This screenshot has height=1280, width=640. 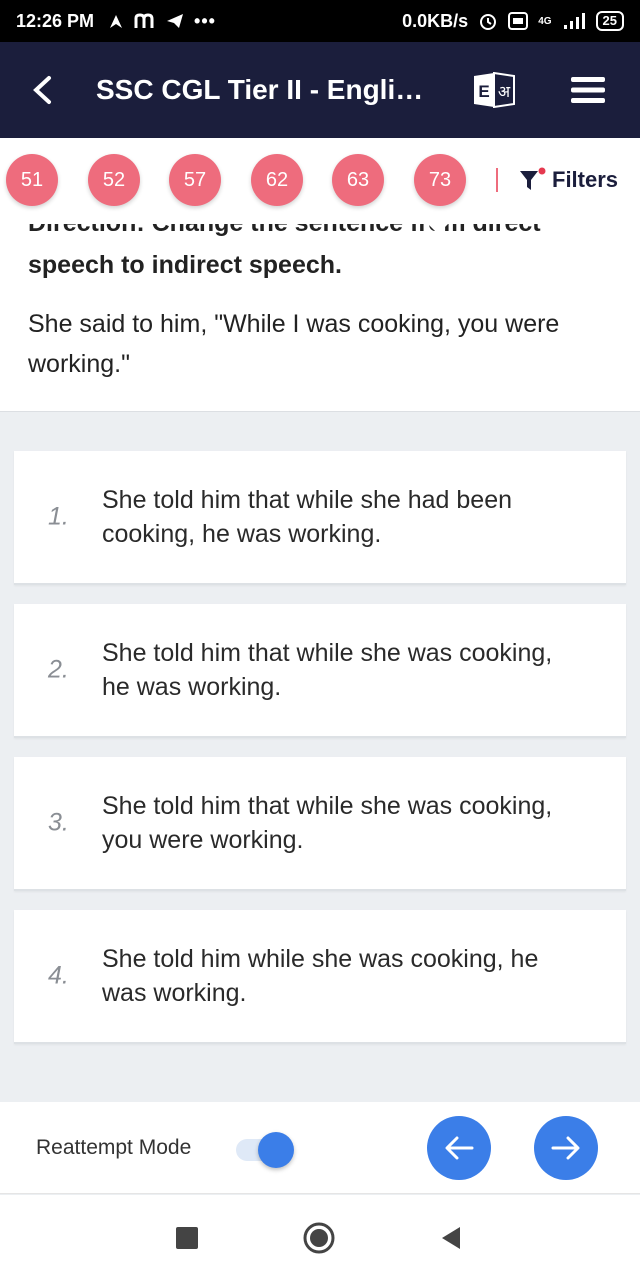 I want to click on option-number: 4., so click(x=58, y=975).